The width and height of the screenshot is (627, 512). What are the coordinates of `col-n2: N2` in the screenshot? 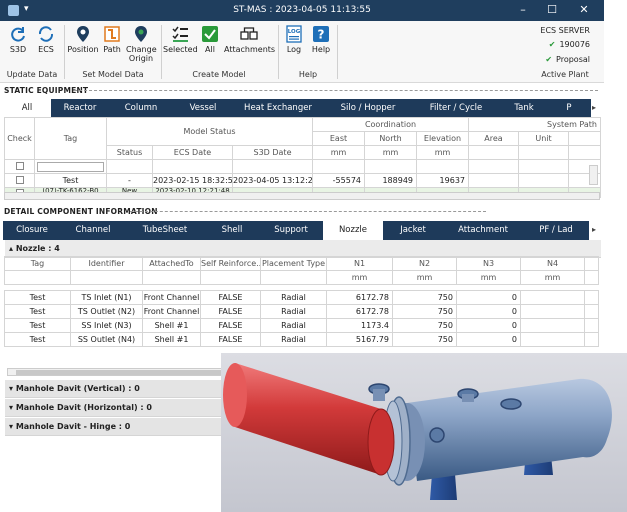 It's located at (424, 263).